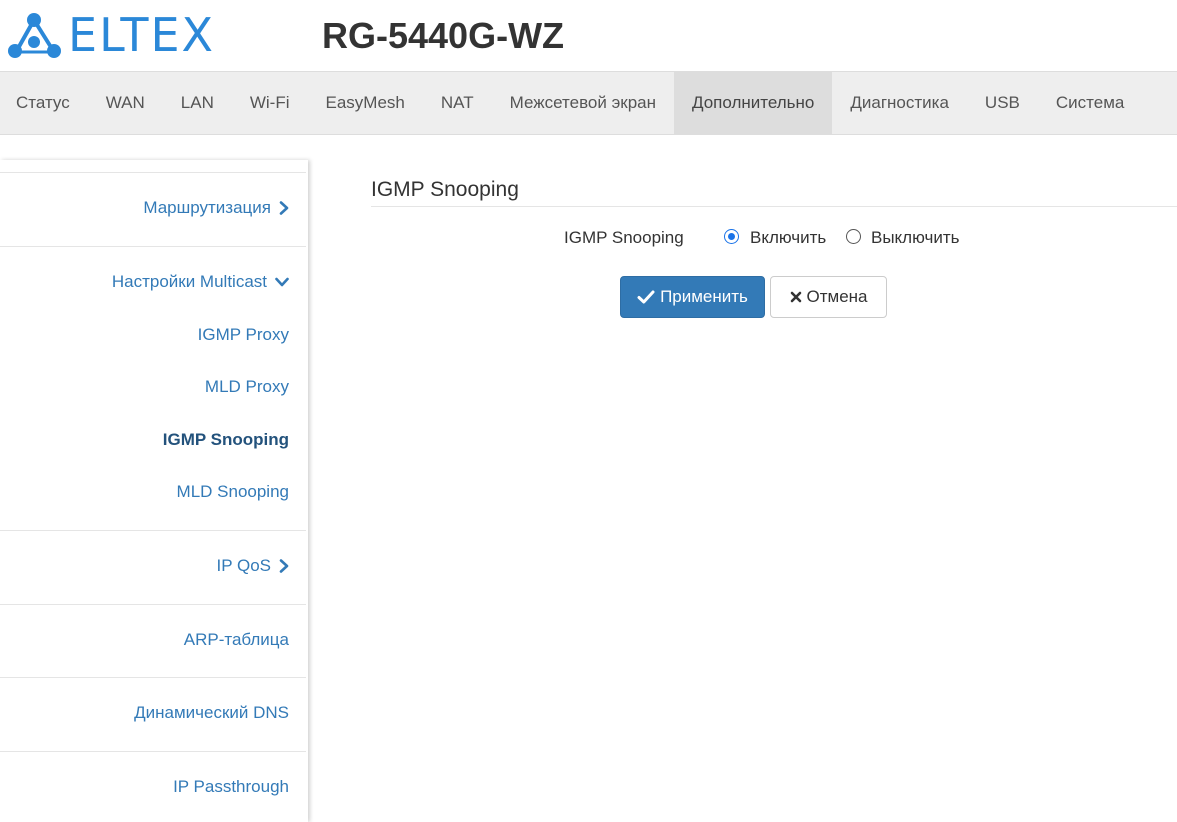 This screenshot has height=822, width=1177. What do you see at coordinates (588, 36) in the screenshot?
I see `header: ELTEX RG-5440G-WZ` at bounding box center [588, 36].